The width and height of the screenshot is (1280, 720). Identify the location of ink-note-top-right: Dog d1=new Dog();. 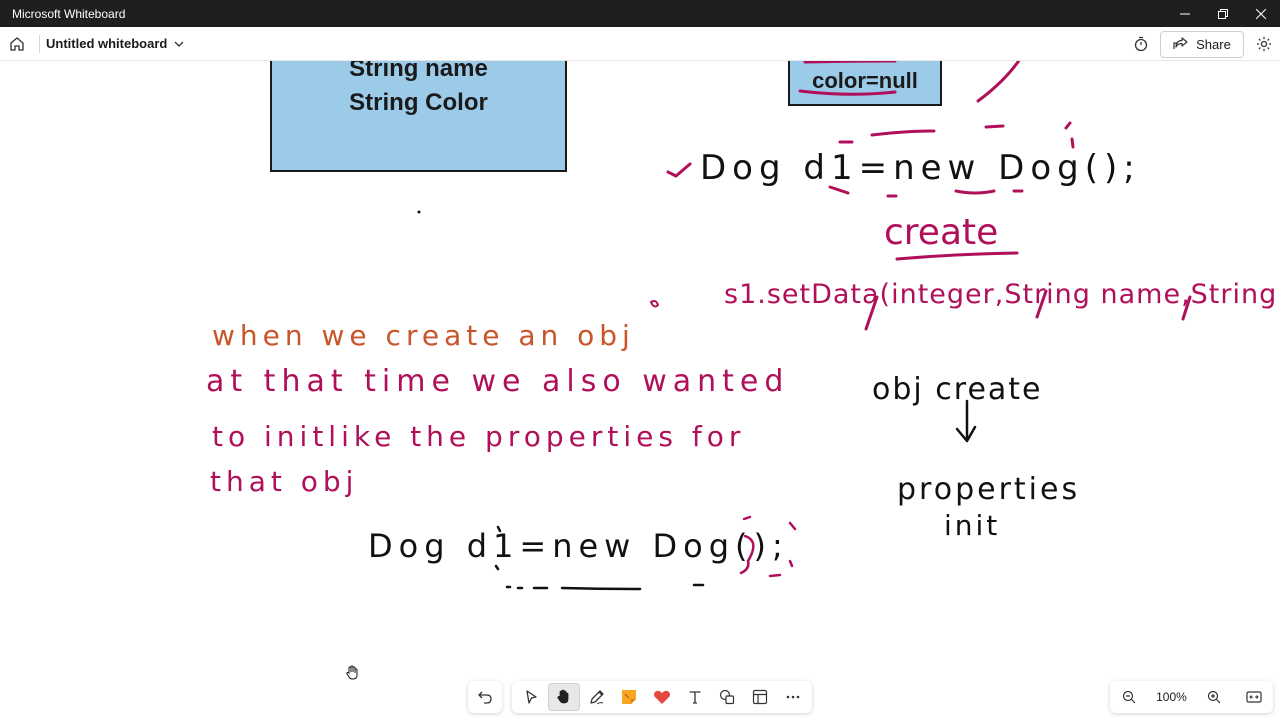
(920, 168).